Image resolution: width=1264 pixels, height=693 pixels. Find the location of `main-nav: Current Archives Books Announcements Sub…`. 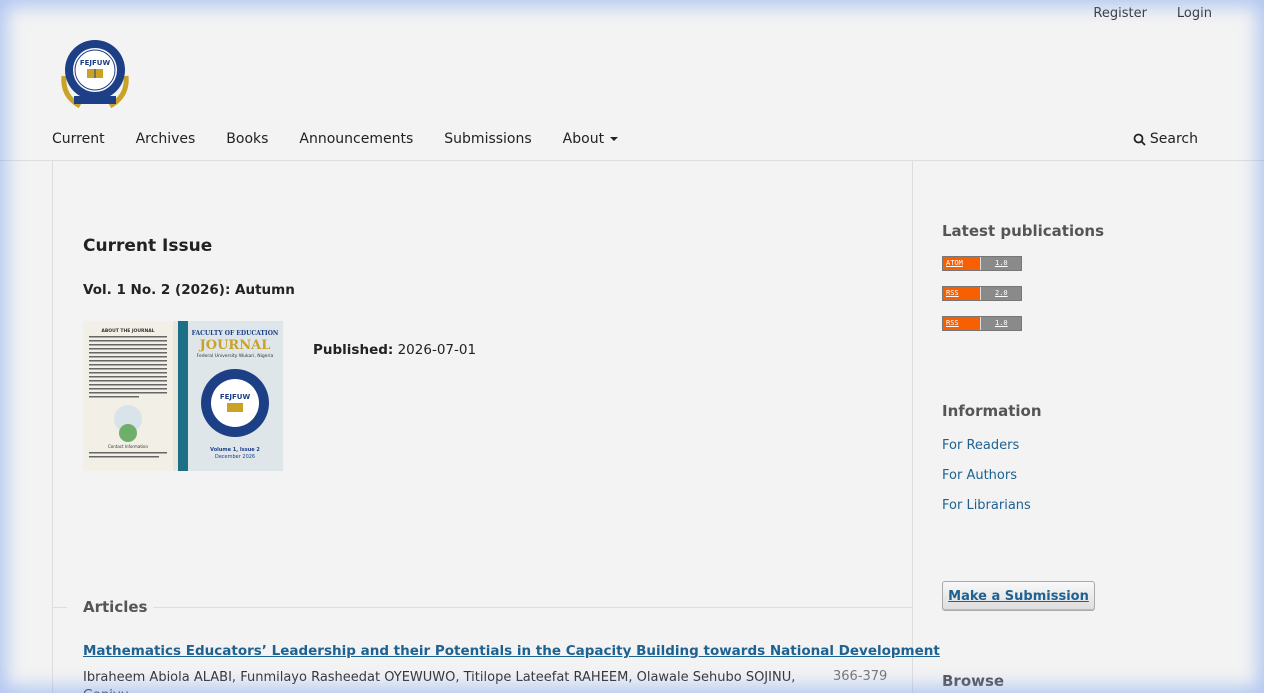

main-nav: Current Archives Books Announcements Sub… is located at coordinates (658, 141).